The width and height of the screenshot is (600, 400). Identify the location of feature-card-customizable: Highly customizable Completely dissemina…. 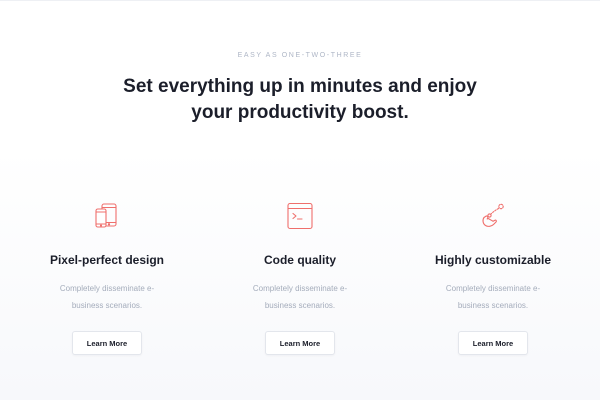
(493, 277).